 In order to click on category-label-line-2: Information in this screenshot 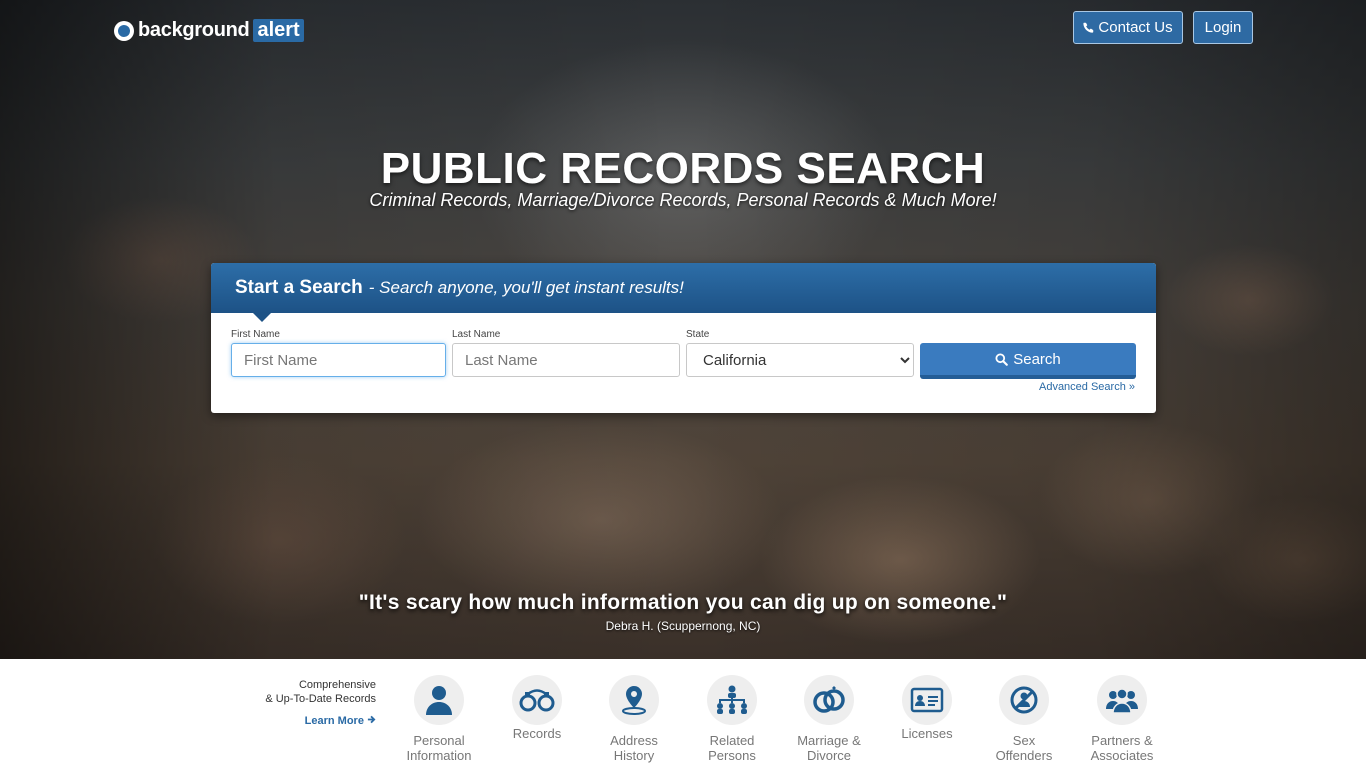, I will do `click(439, 755)`.